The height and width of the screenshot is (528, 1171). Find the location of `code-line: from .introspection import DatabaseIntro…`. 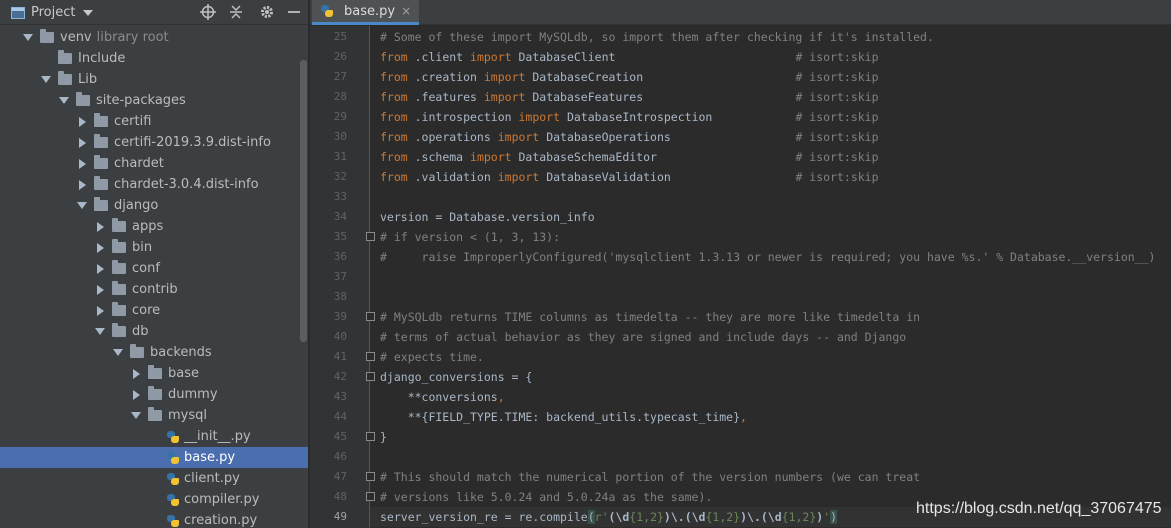

code-line: from .introspection import DatabaseIntro… is located at coordinates (629, 117).